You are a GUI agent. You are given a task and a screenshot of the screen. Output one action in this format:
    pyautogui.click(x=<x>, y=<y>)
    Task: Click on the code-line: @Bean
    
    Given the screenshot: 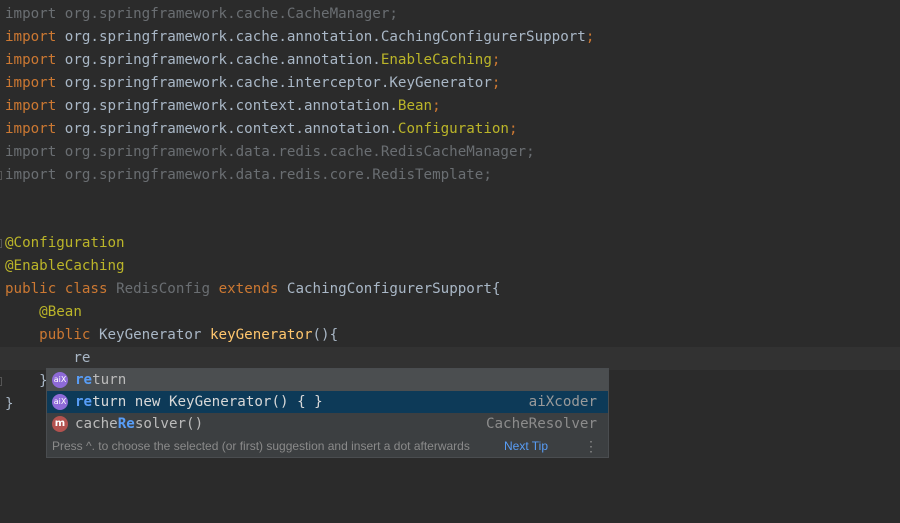 What is the action you would take?
    pyautogui.click(x=450, y=312)
    